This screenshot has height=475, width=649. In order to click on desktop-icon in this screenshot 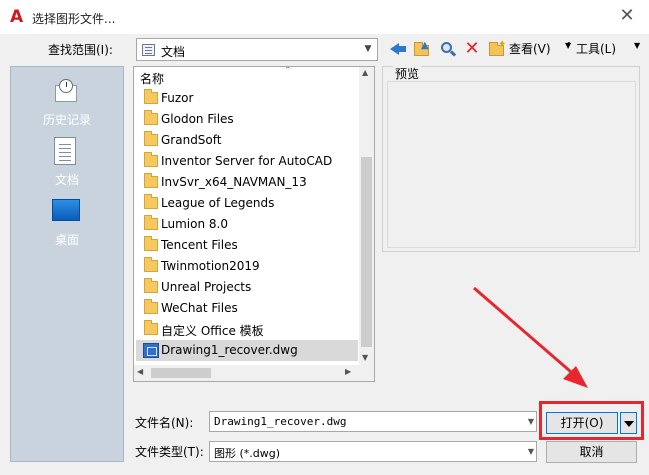, I will do `click(66, 210)`.